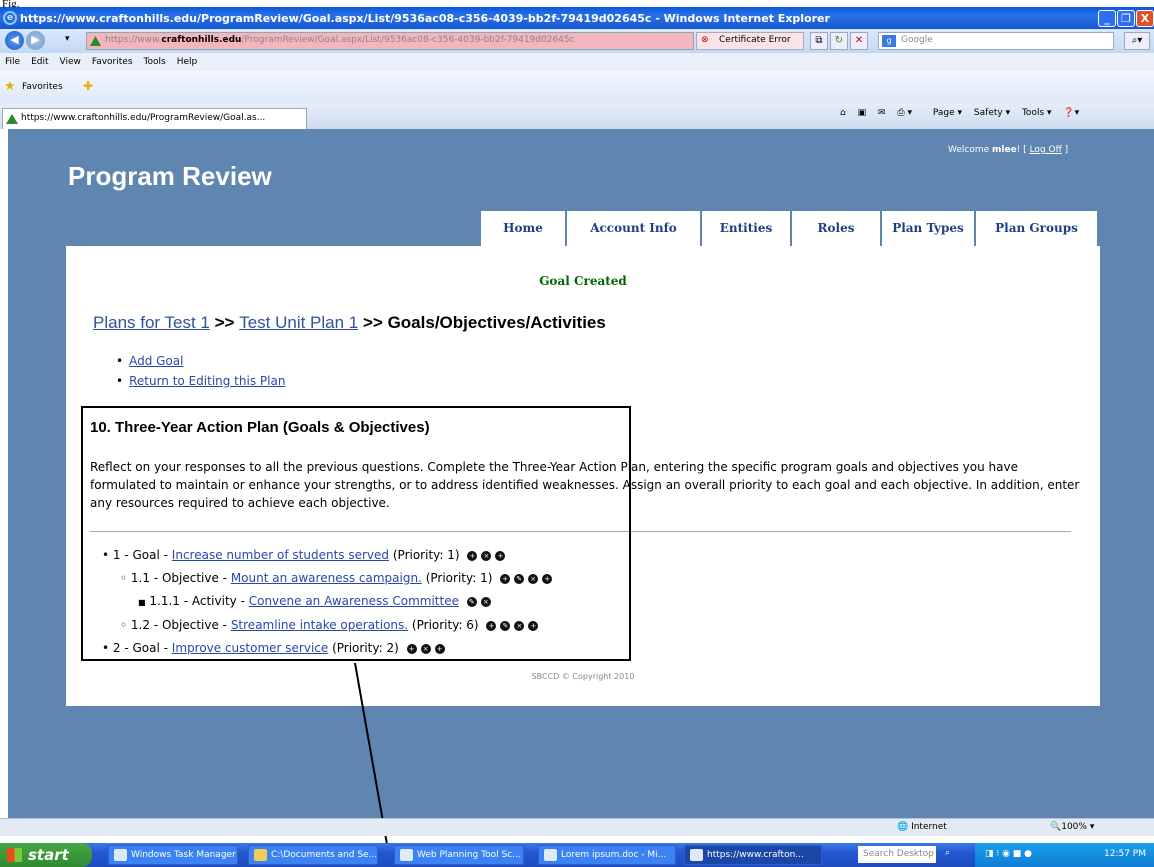  Describe the element at coordinates (992, 113) in the screenshot. I see `safety-menu: Safety ▾` at that location.